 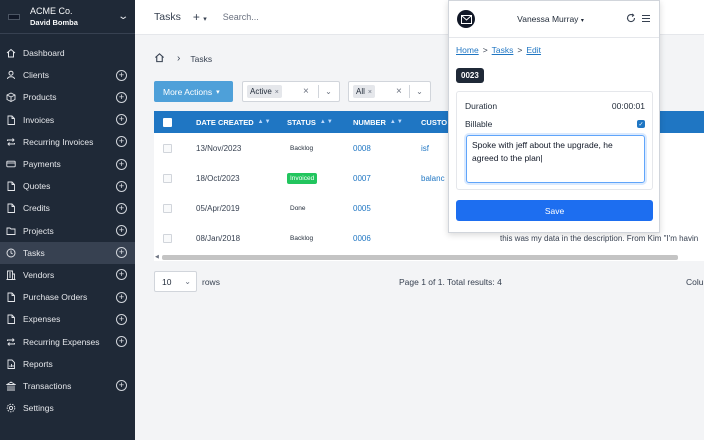 I want to click on status-filter: Active × × ⌄, so click(x=291, y=91).